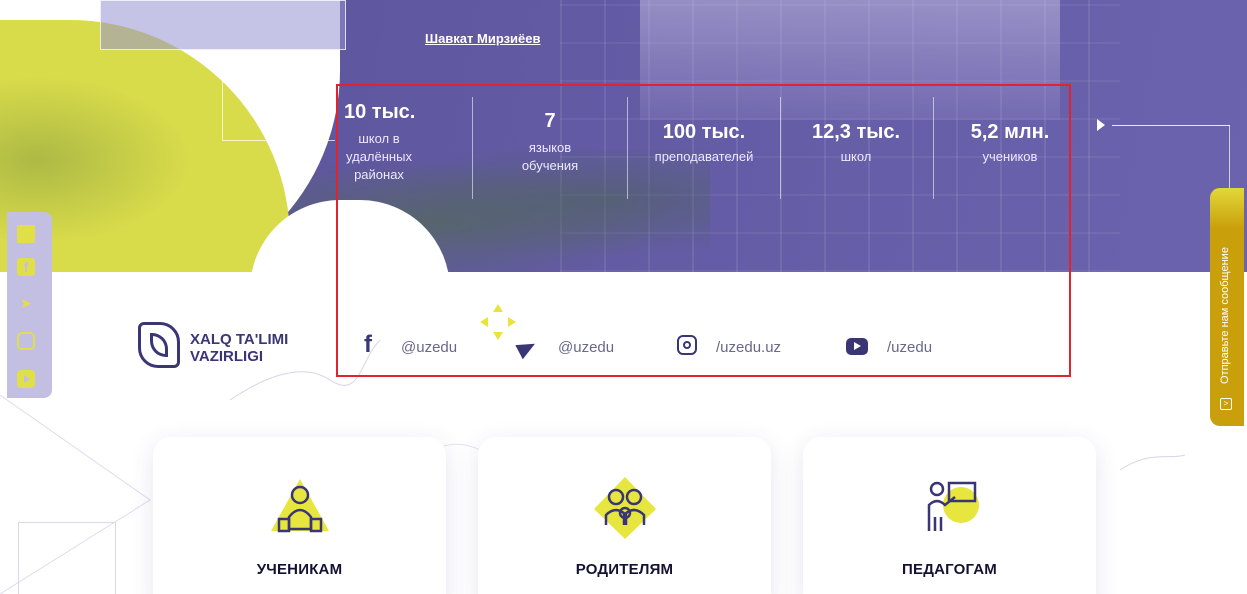 This screenshot has height=594, width=1247. What do you see at coordinates (953, 506) in the screenshot?
I see `teachers-icon` at bounding box center [953, 506].